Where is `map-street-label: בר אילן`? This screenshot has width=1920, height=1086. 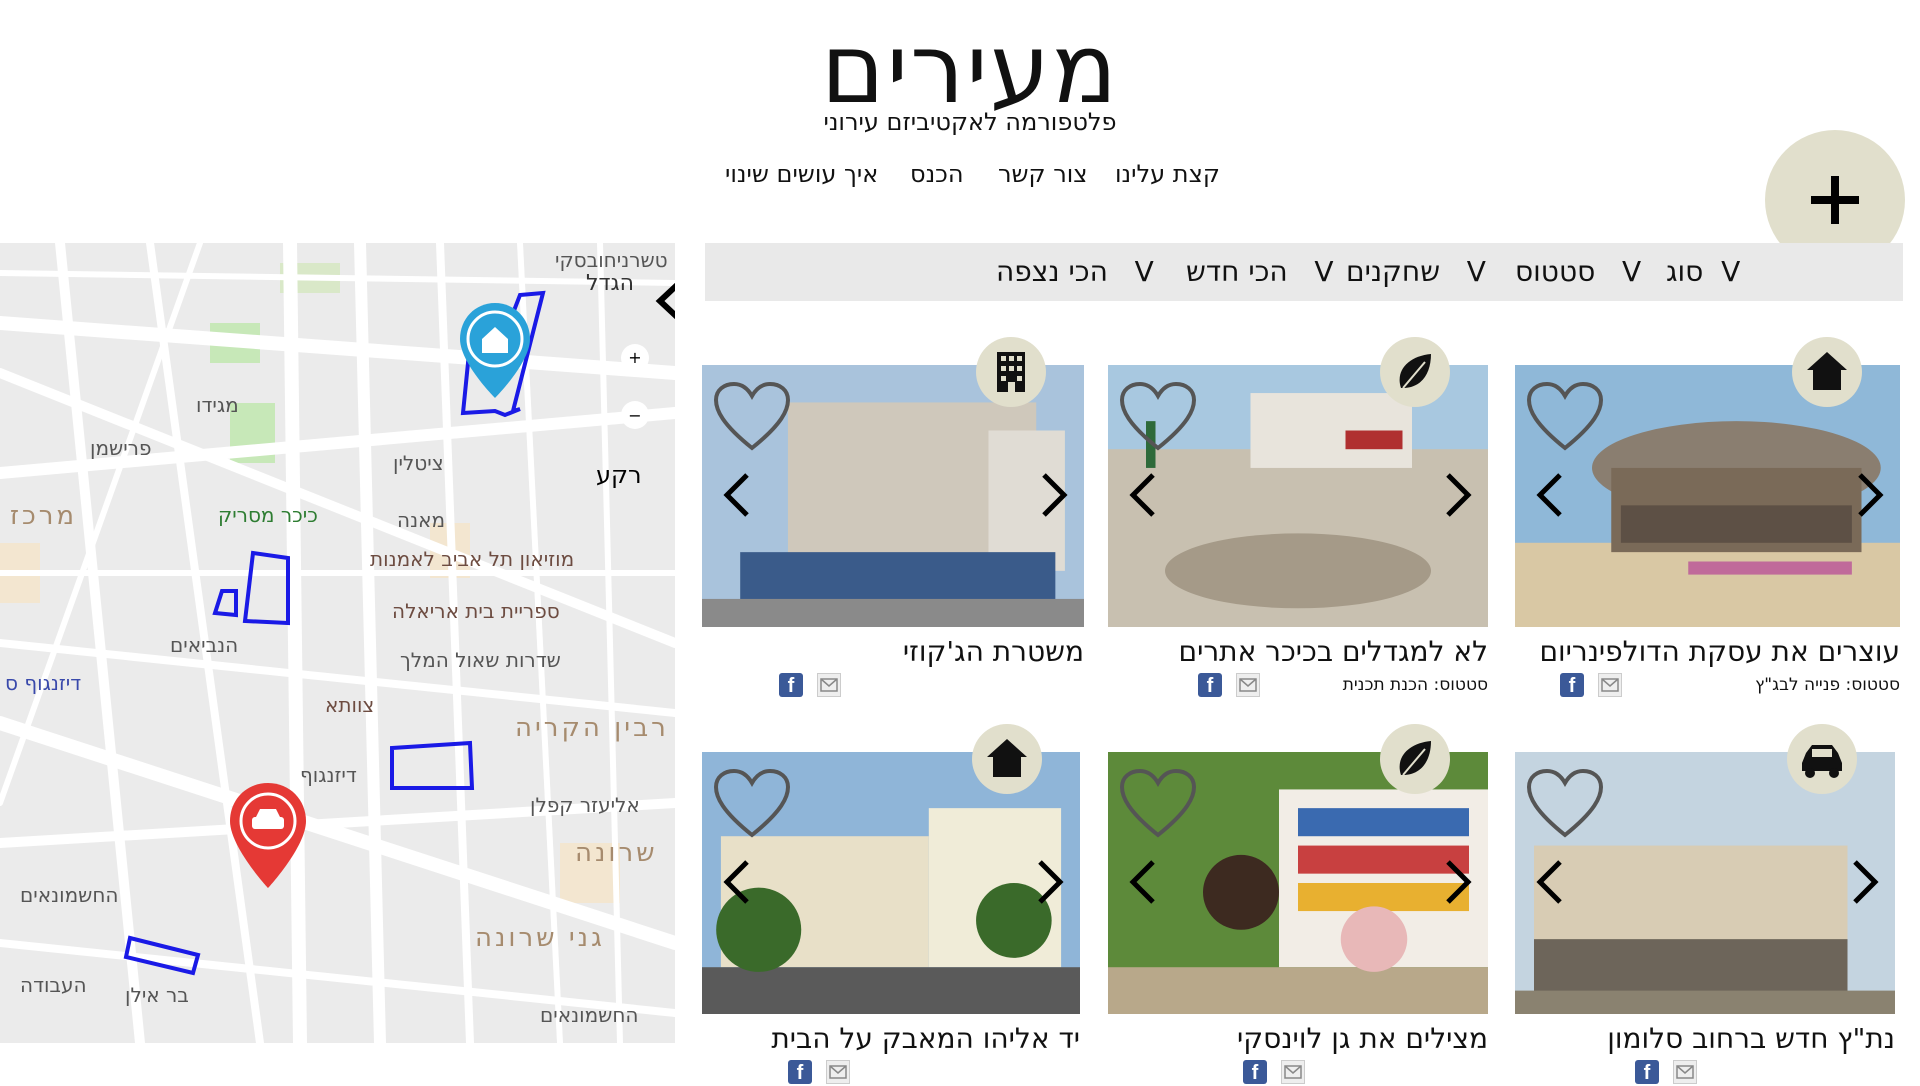 map-street-label: בר אילן is located at coordinates (157, 995).